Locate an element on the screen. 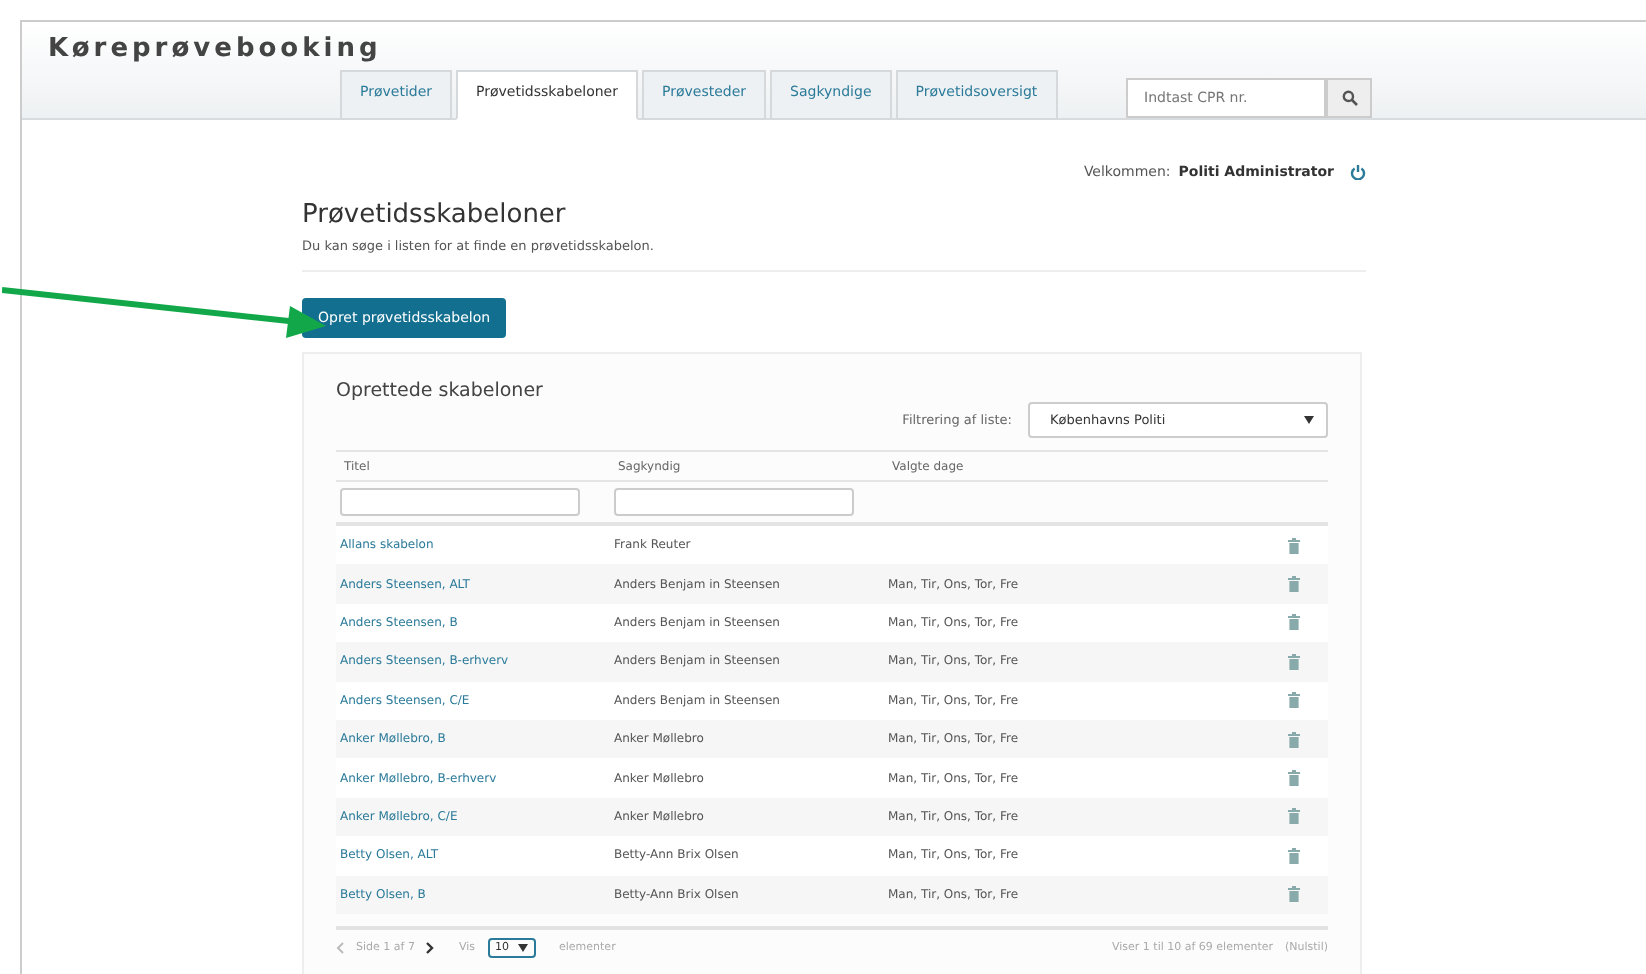 Image resolution: width=1646 pixels, height=974 pixels. chevron-left-icon is located at coordinates (340, 947).